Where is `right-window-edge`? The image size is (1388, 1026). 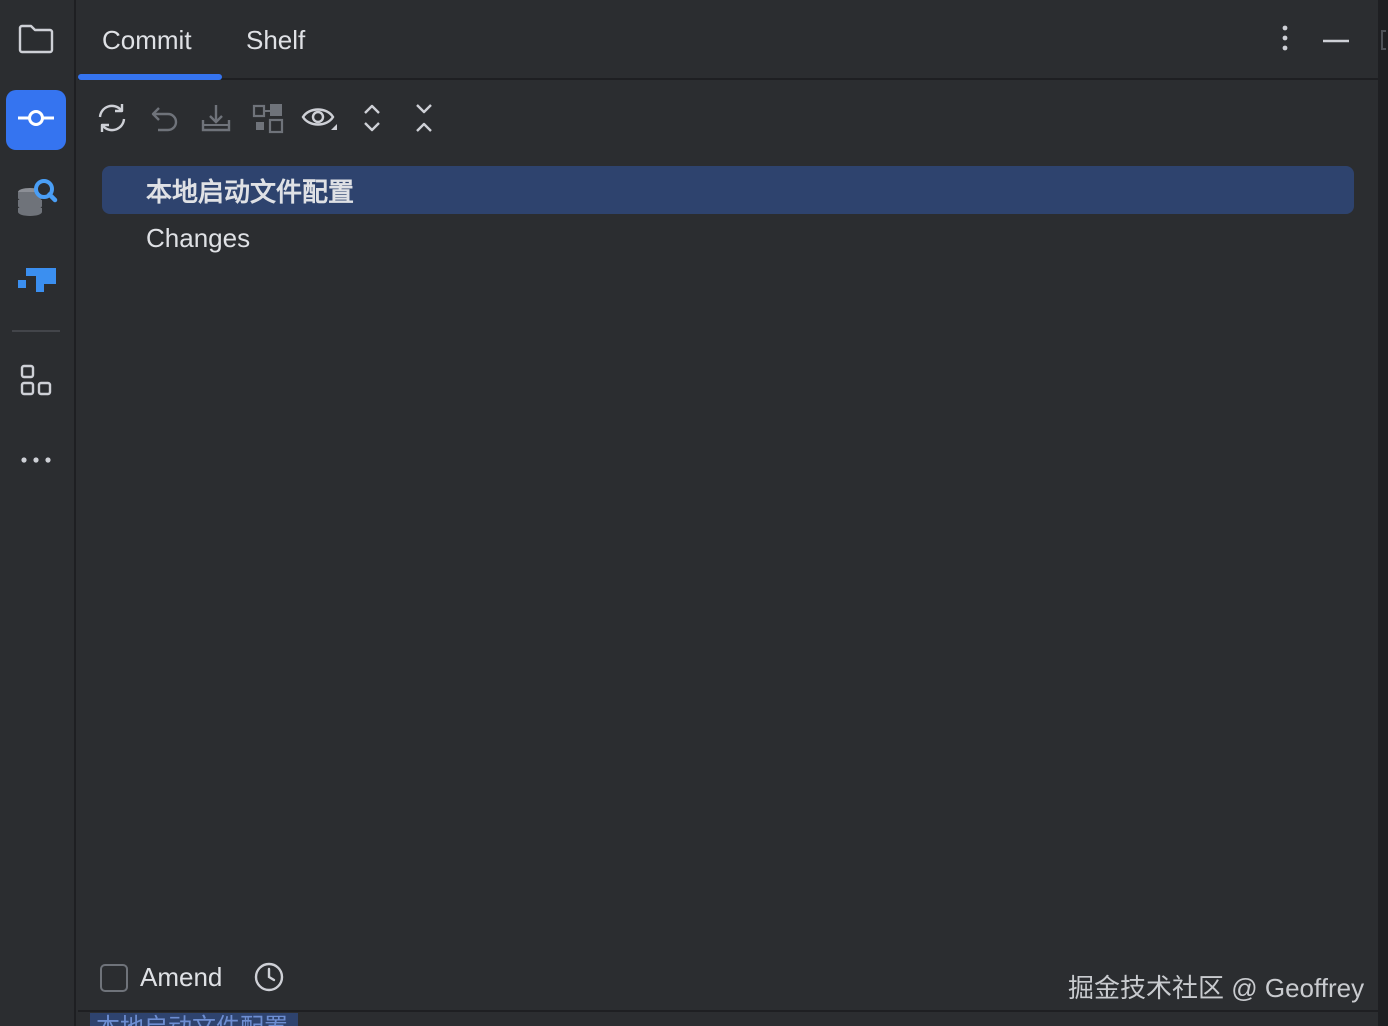
right-window-edge is located at coordinates (1383, 513).